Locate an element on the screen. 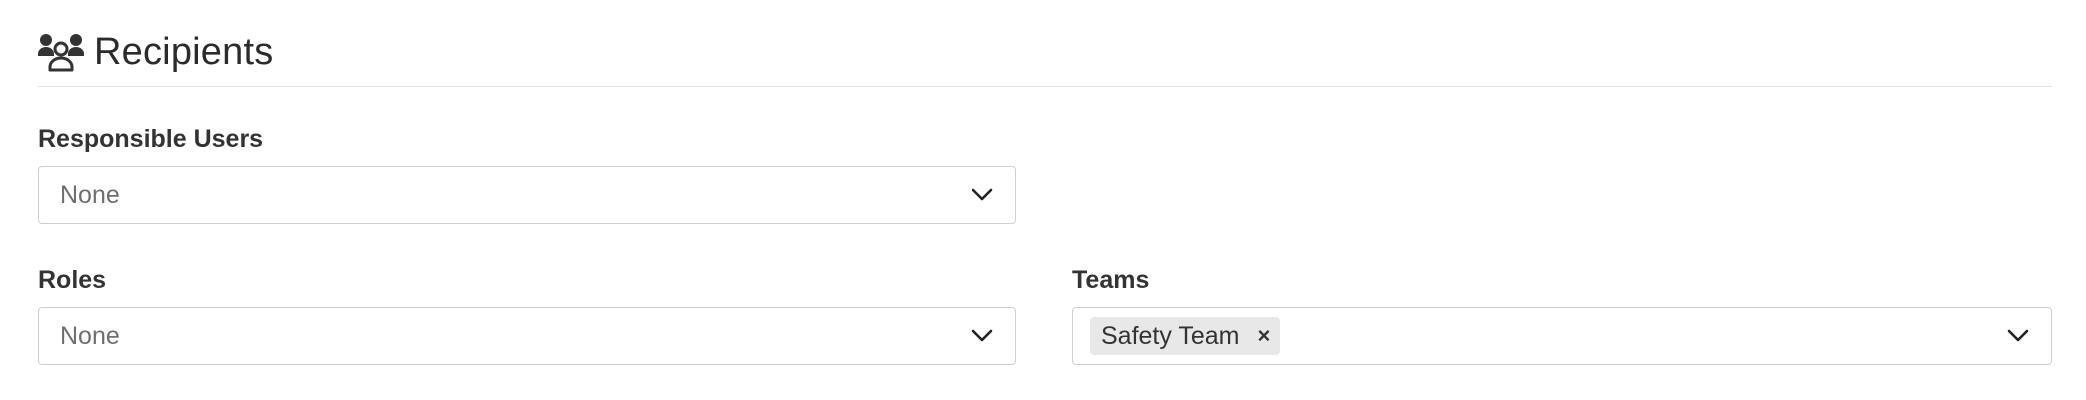 The height and width of the screenshot is (400, 2086). responsible-users-label: Responsible Users is located at coordinates (151, 139).